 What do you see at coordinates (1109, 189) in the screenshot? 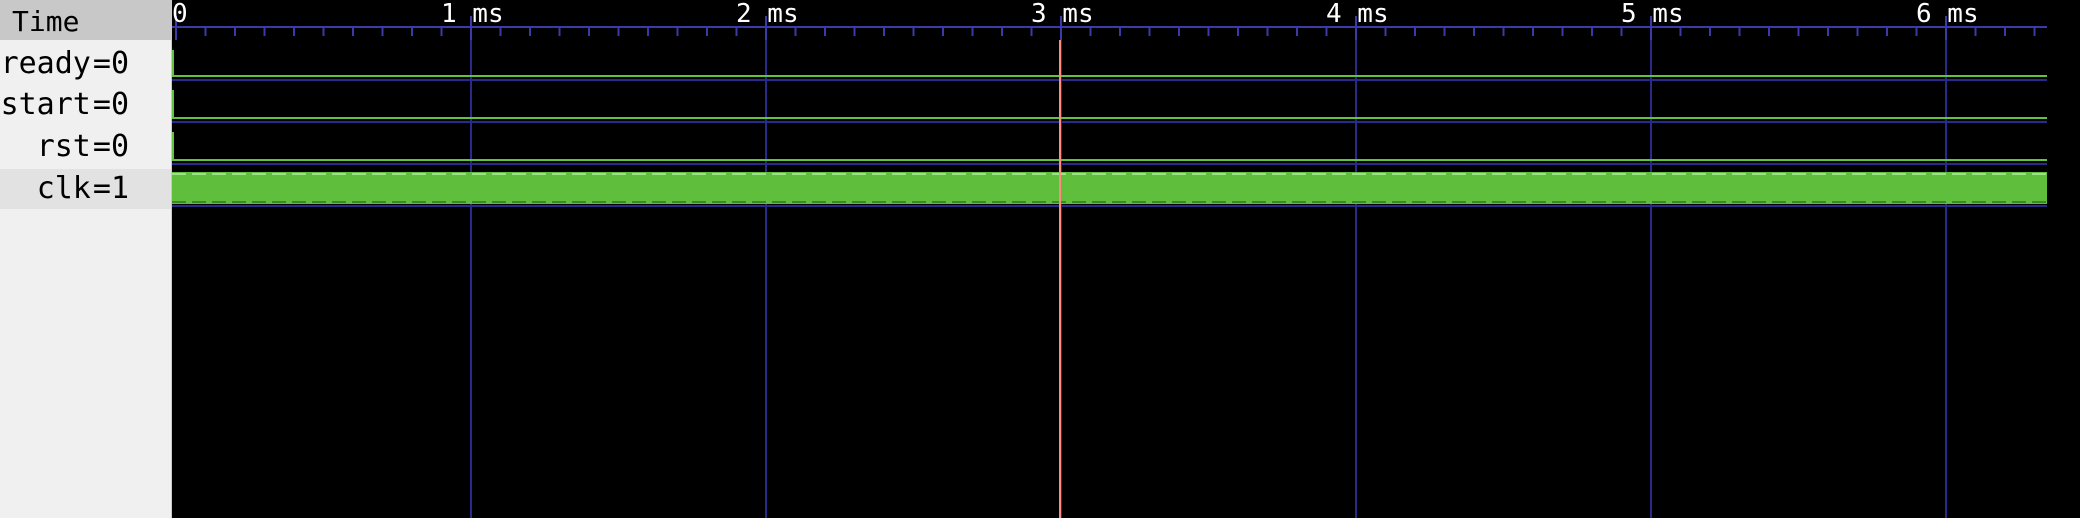
I see `waveform-clk` at bounding box center [1109, 189].